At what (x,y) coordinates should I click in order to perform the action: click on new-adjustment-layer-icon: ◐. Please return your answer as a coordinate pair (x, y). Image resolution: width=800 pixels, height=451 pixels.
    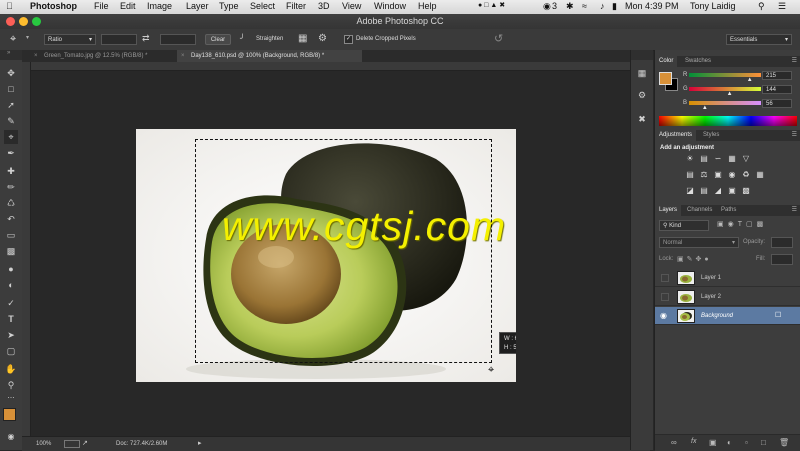
    Looking at the image, I should click on (729, 442).